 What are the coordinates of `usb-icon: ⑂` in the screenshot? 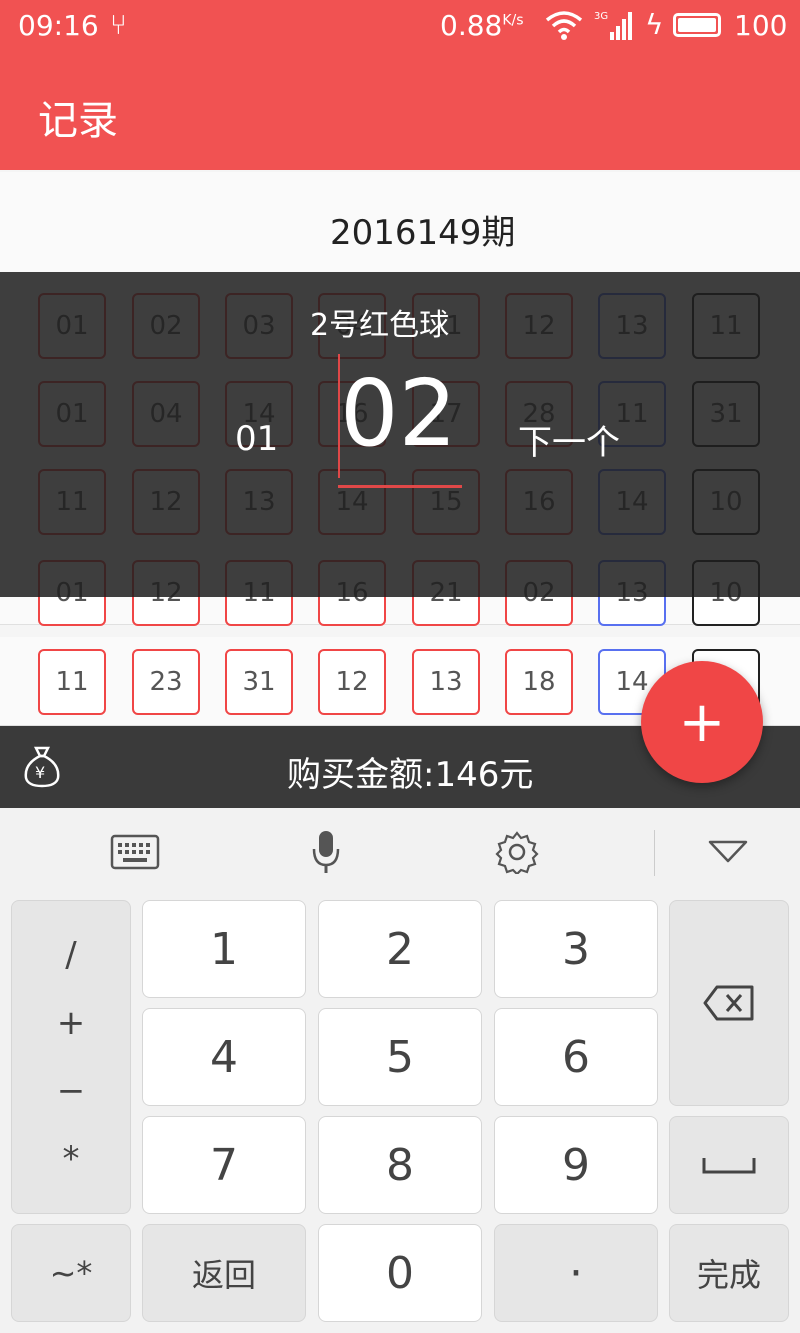 It's located at (118, 24).